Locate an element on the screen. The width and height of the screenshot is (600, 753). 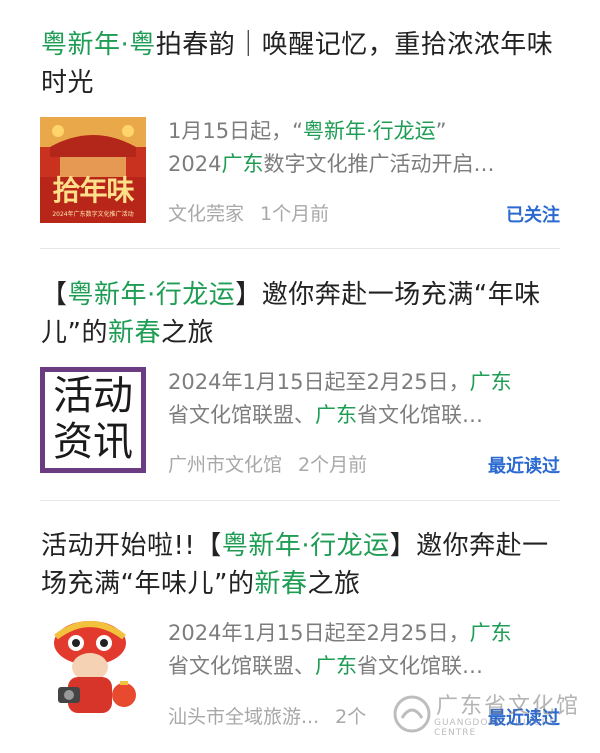
thumbnail-text-2: 资讯 is located at coordinates (93, 442).